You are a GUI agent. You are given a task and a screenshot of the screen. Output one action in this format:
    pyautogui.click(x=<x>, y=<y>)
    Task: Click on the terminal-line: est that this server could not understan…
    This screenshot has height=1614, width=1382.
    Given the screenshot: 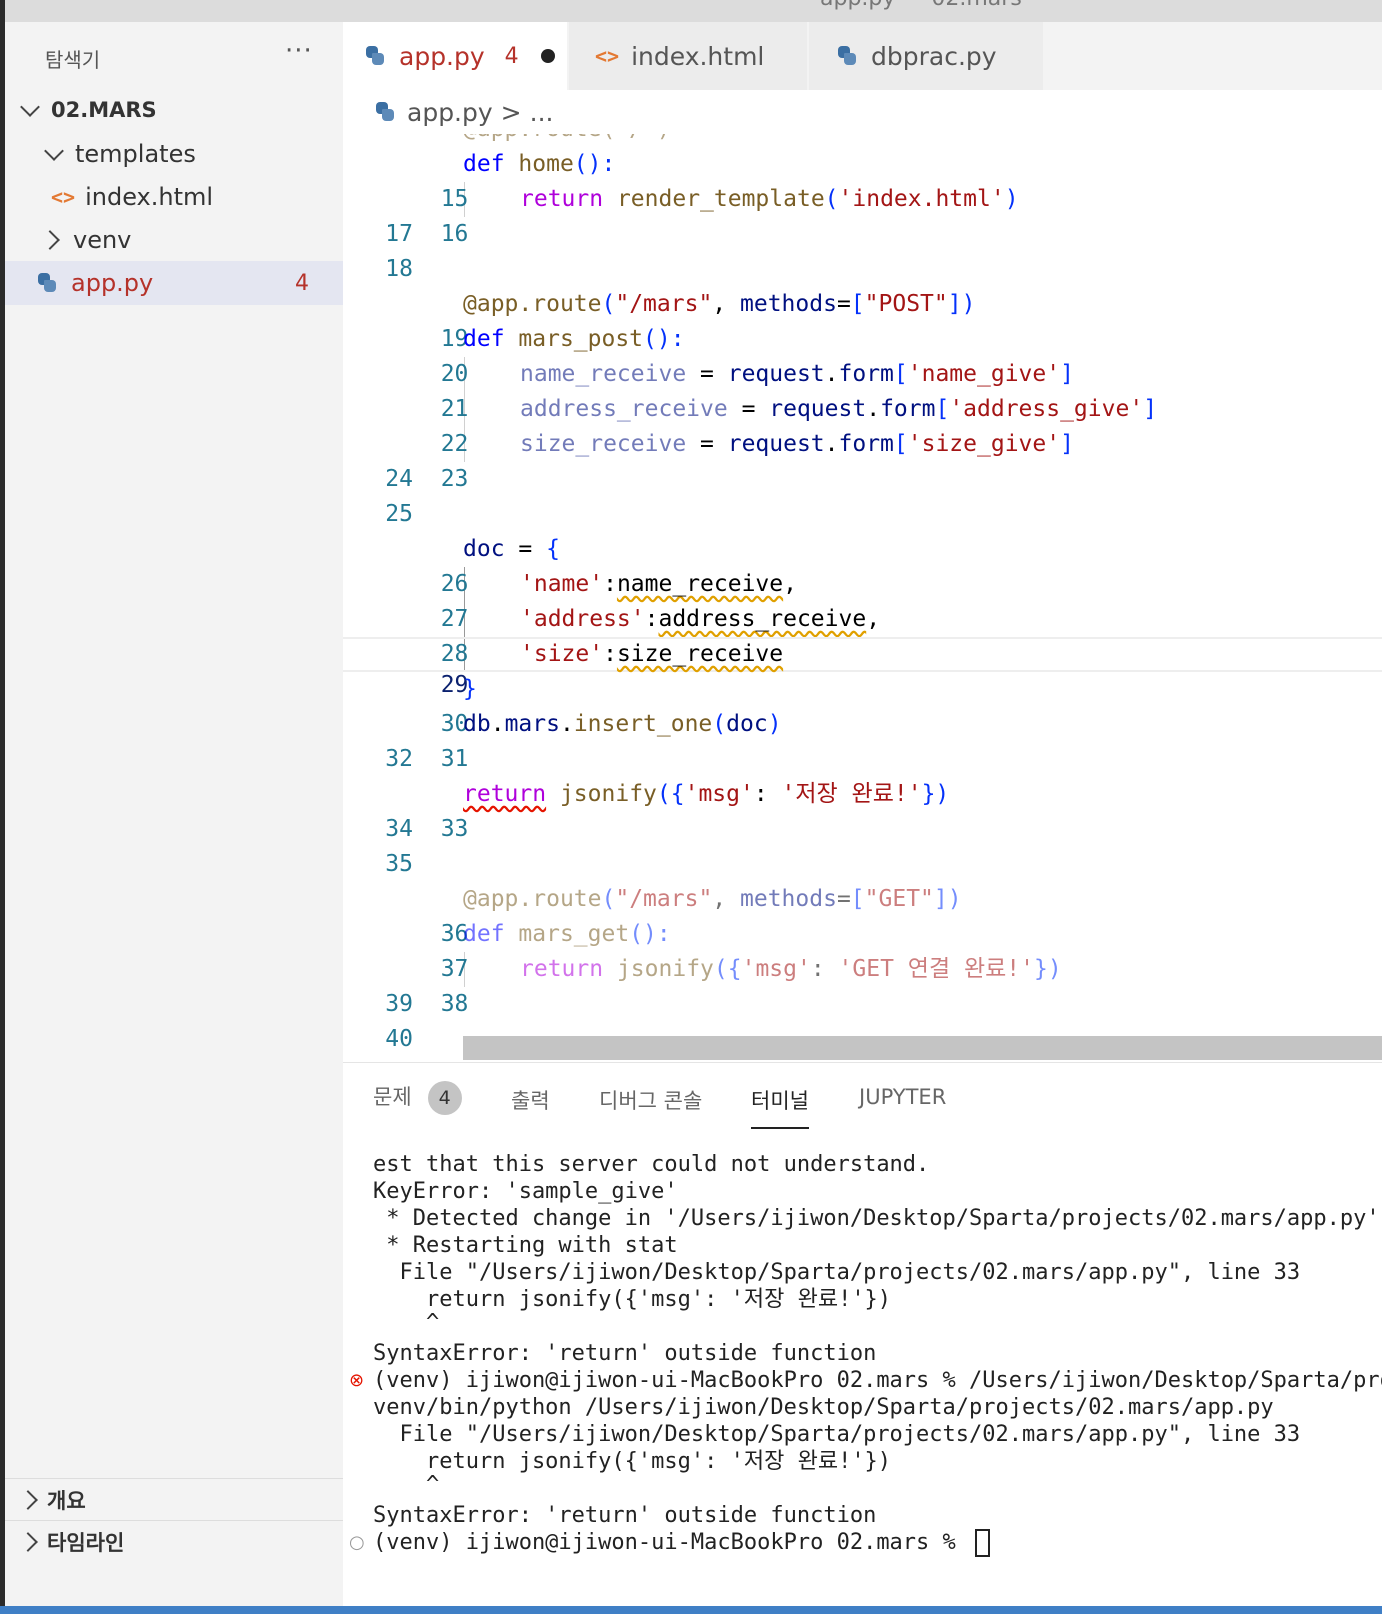 What is the action you would take?
    pyautogui.click(x=651, y=1164)
    